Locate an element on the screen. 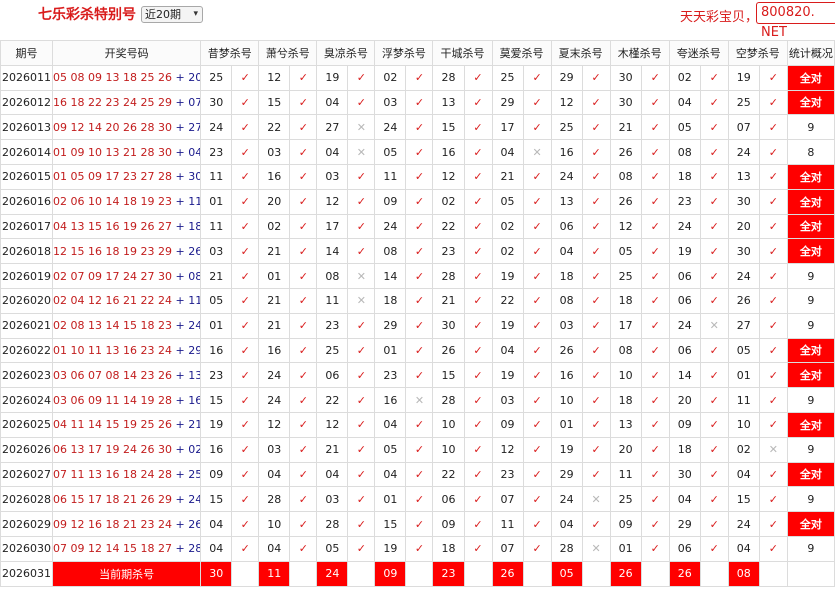  site-badge: 800820. NET is located at coordinates (795, 21).